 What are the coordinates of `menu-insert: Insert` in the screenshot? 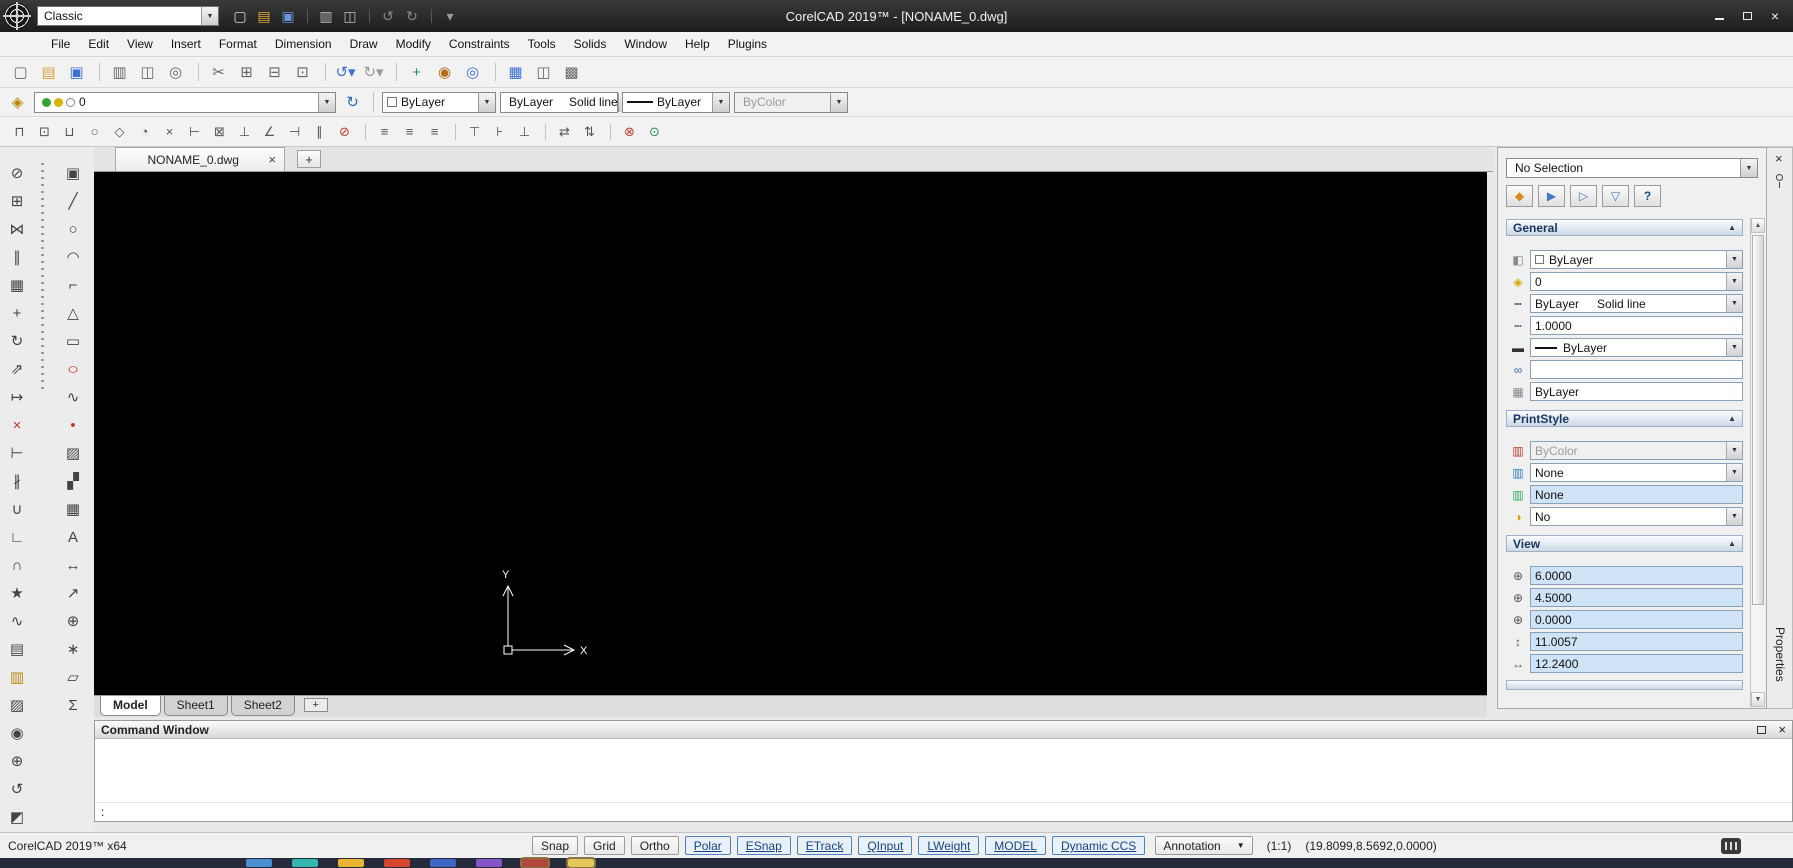 It's located at (186, 44).